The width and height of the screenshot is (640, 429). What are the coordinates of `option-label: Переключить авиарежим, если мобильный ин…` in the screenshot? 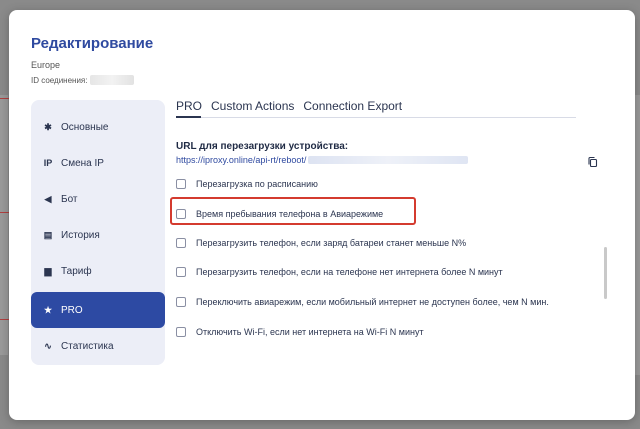 It's located at (372, 302).